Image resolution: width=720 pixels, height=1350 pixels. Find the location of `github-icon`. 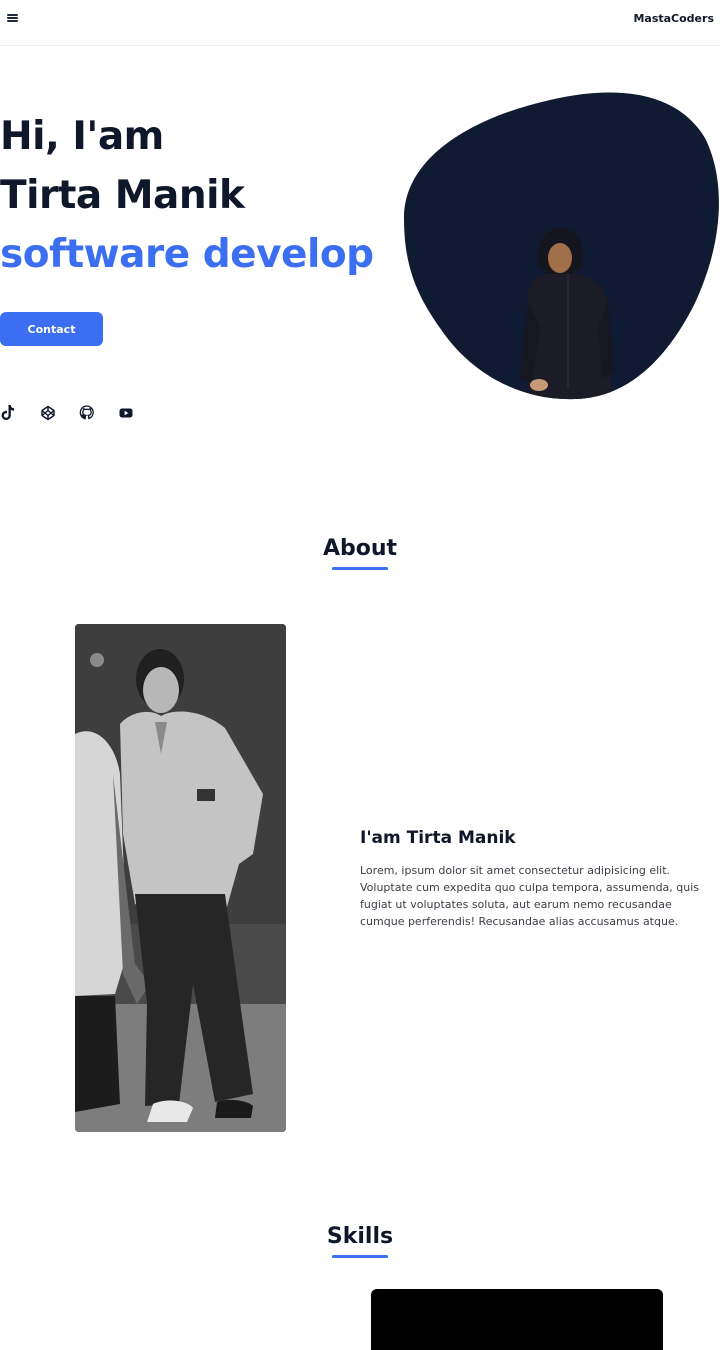

github-icon is located at coordinates (87, 413).